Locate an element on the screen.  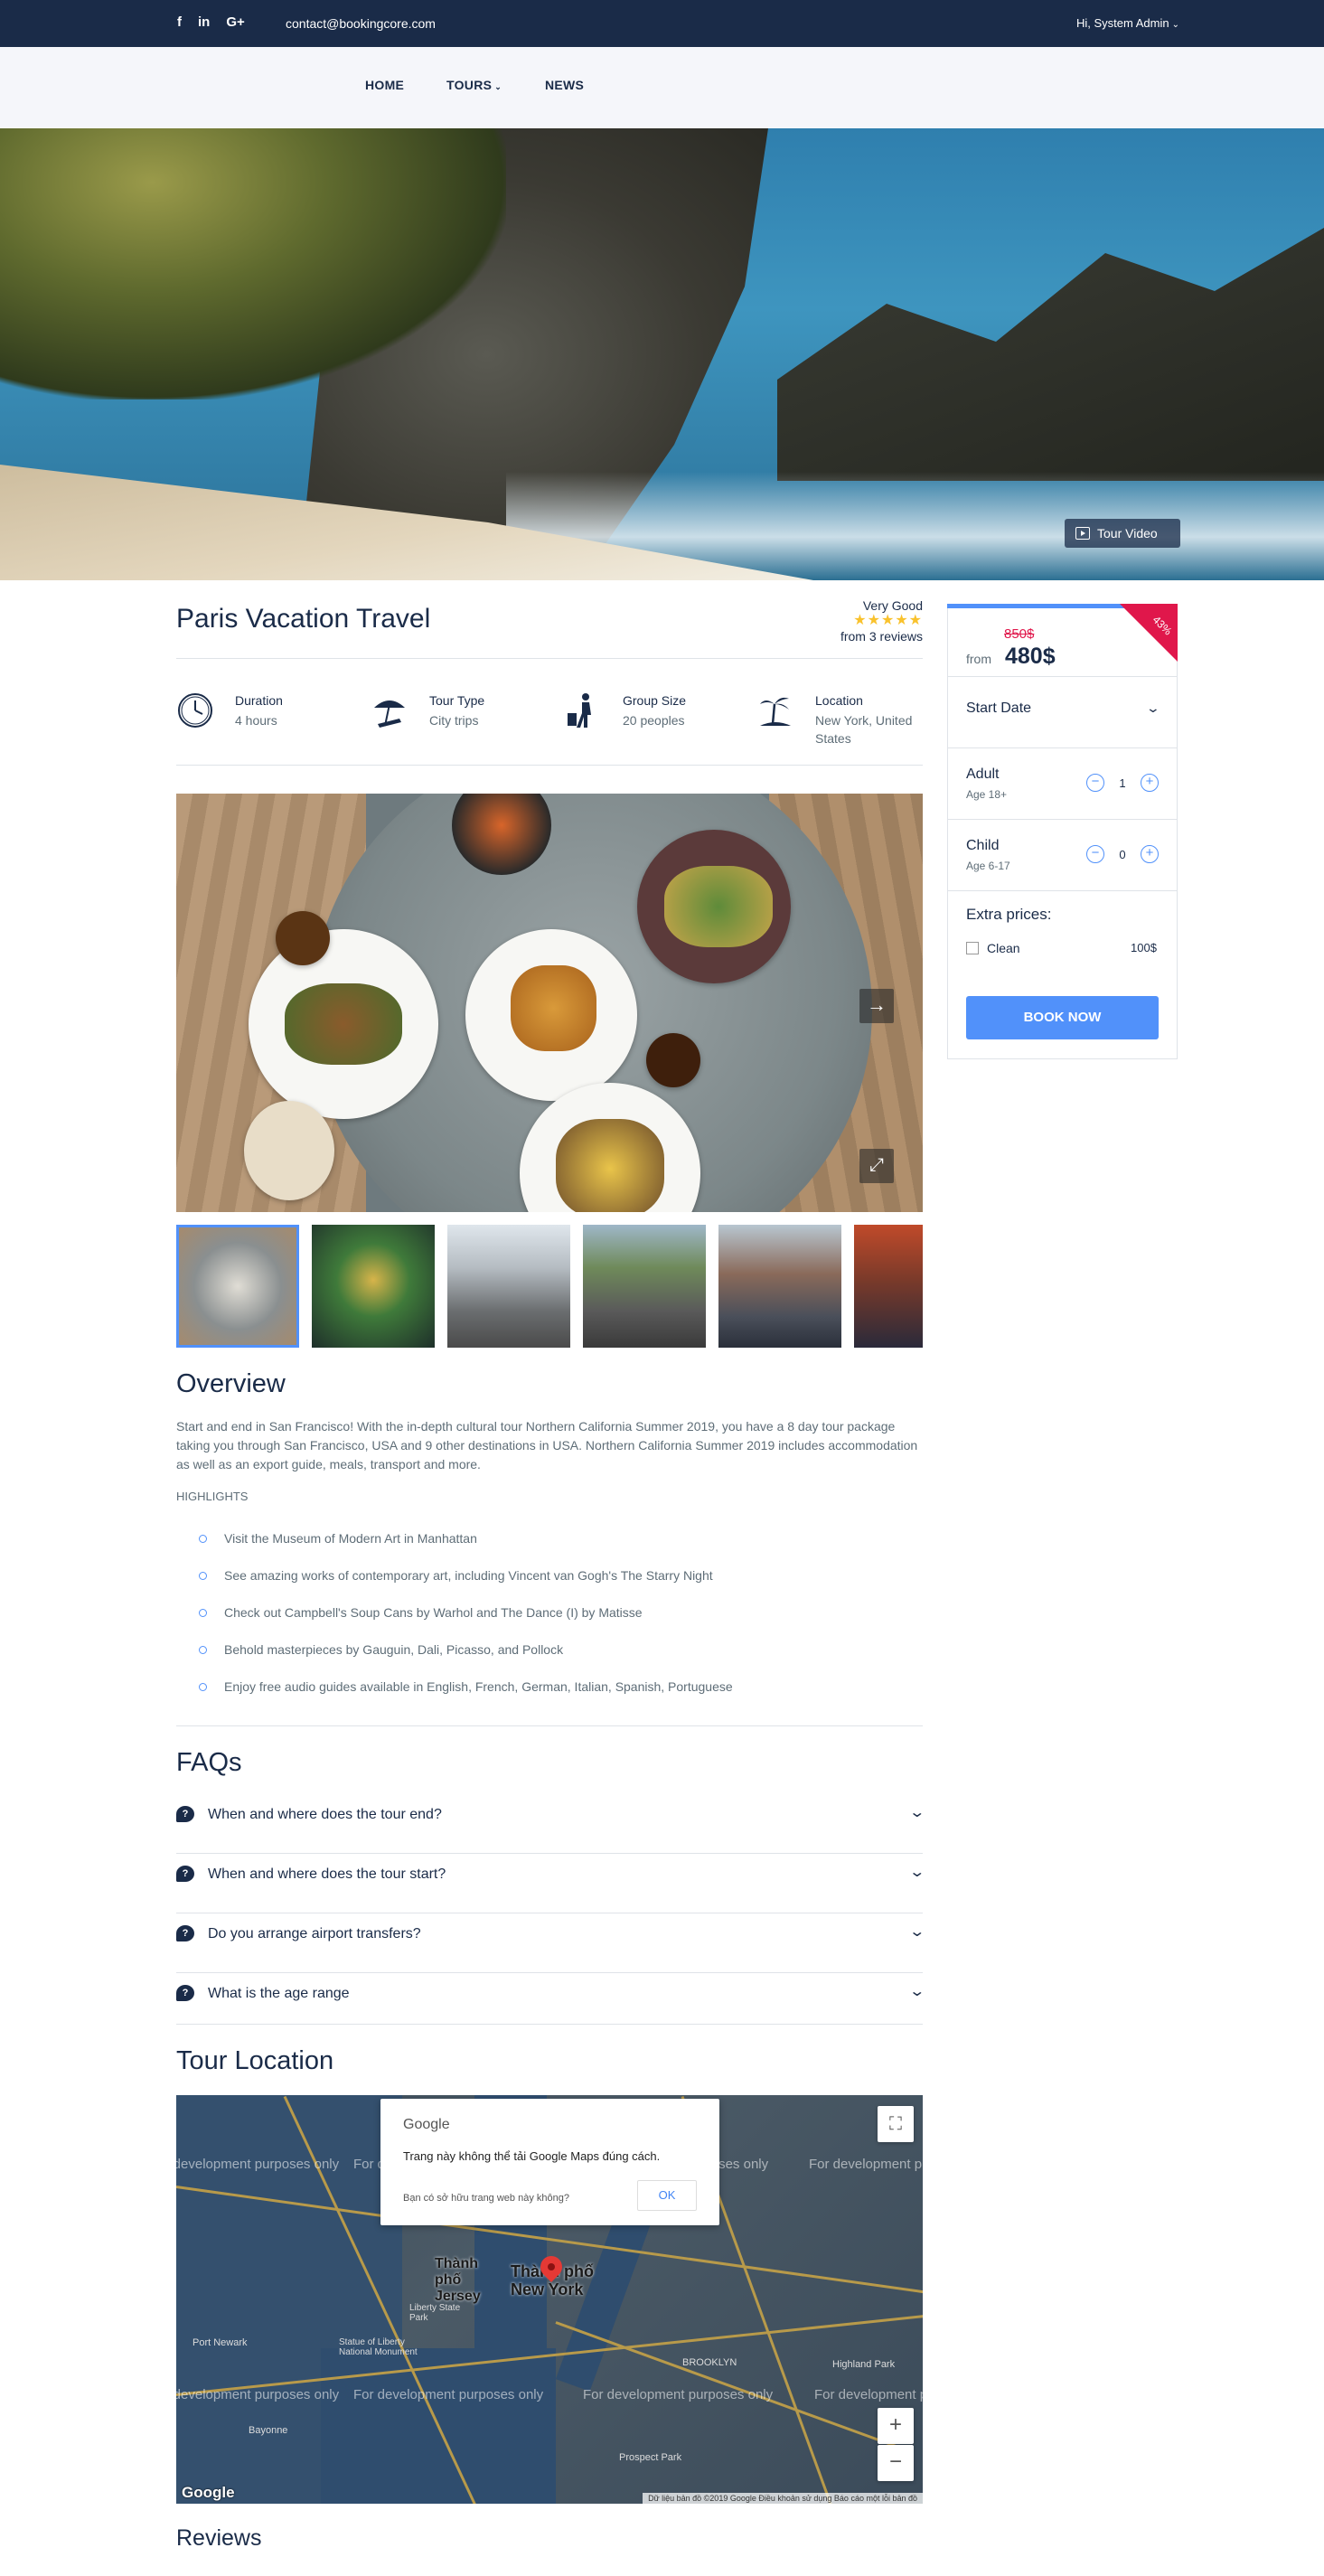
thumbnail-food-table is located at coordinates (237, 1287).